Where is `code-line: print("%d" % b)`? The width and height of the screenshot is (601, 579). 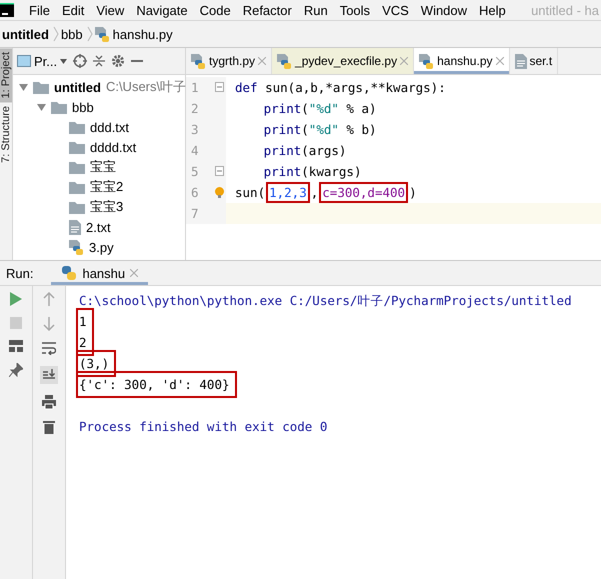 code-line: print("%d" % b) is located at coordinates (319, 129).